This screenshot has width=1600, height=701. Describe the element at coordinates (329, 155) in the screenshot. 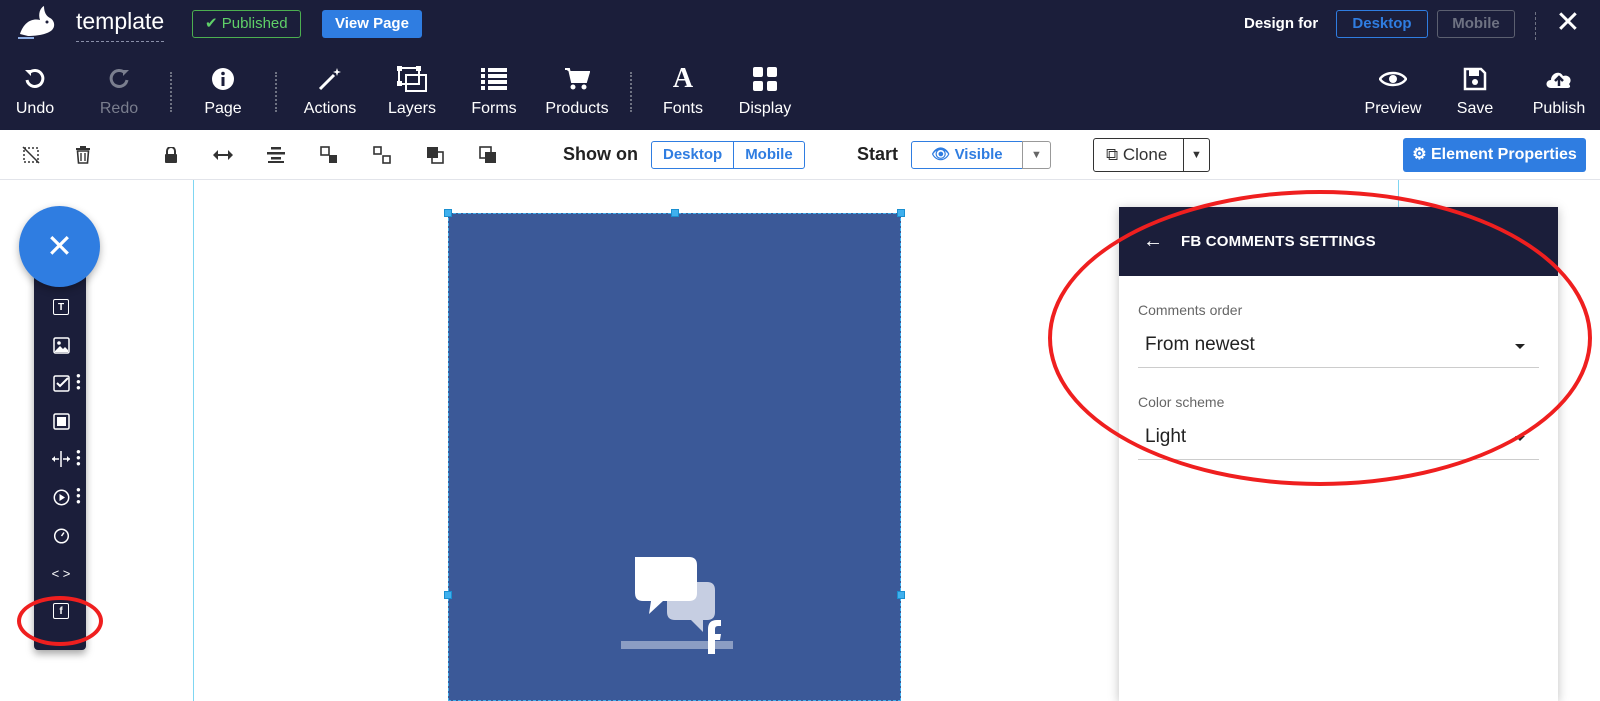

I see `group-icon` at that location.